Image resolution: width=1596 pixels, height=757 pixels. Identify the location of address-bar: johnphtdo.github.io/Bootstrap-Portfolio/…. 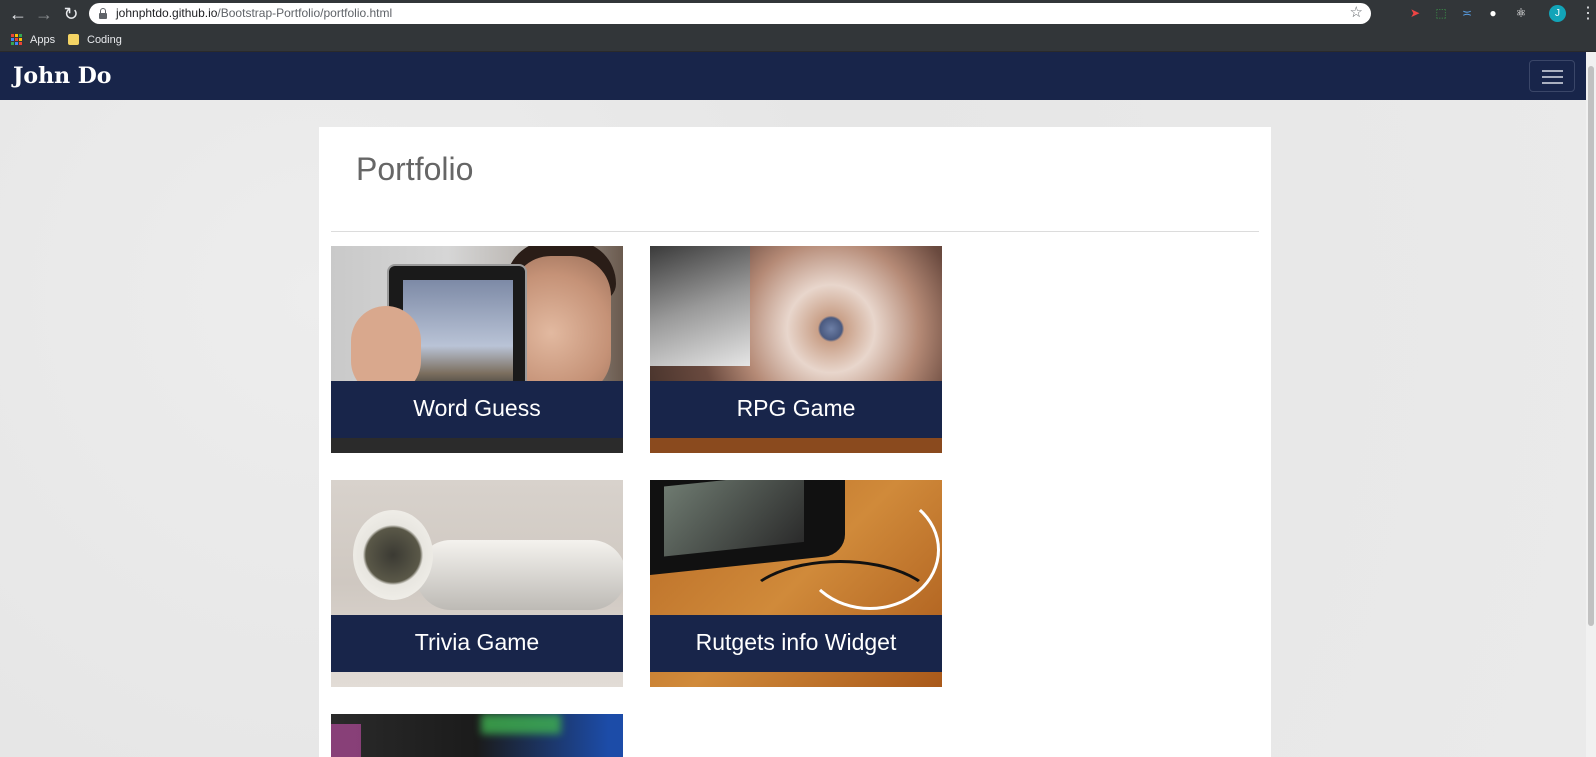
(730, 13).